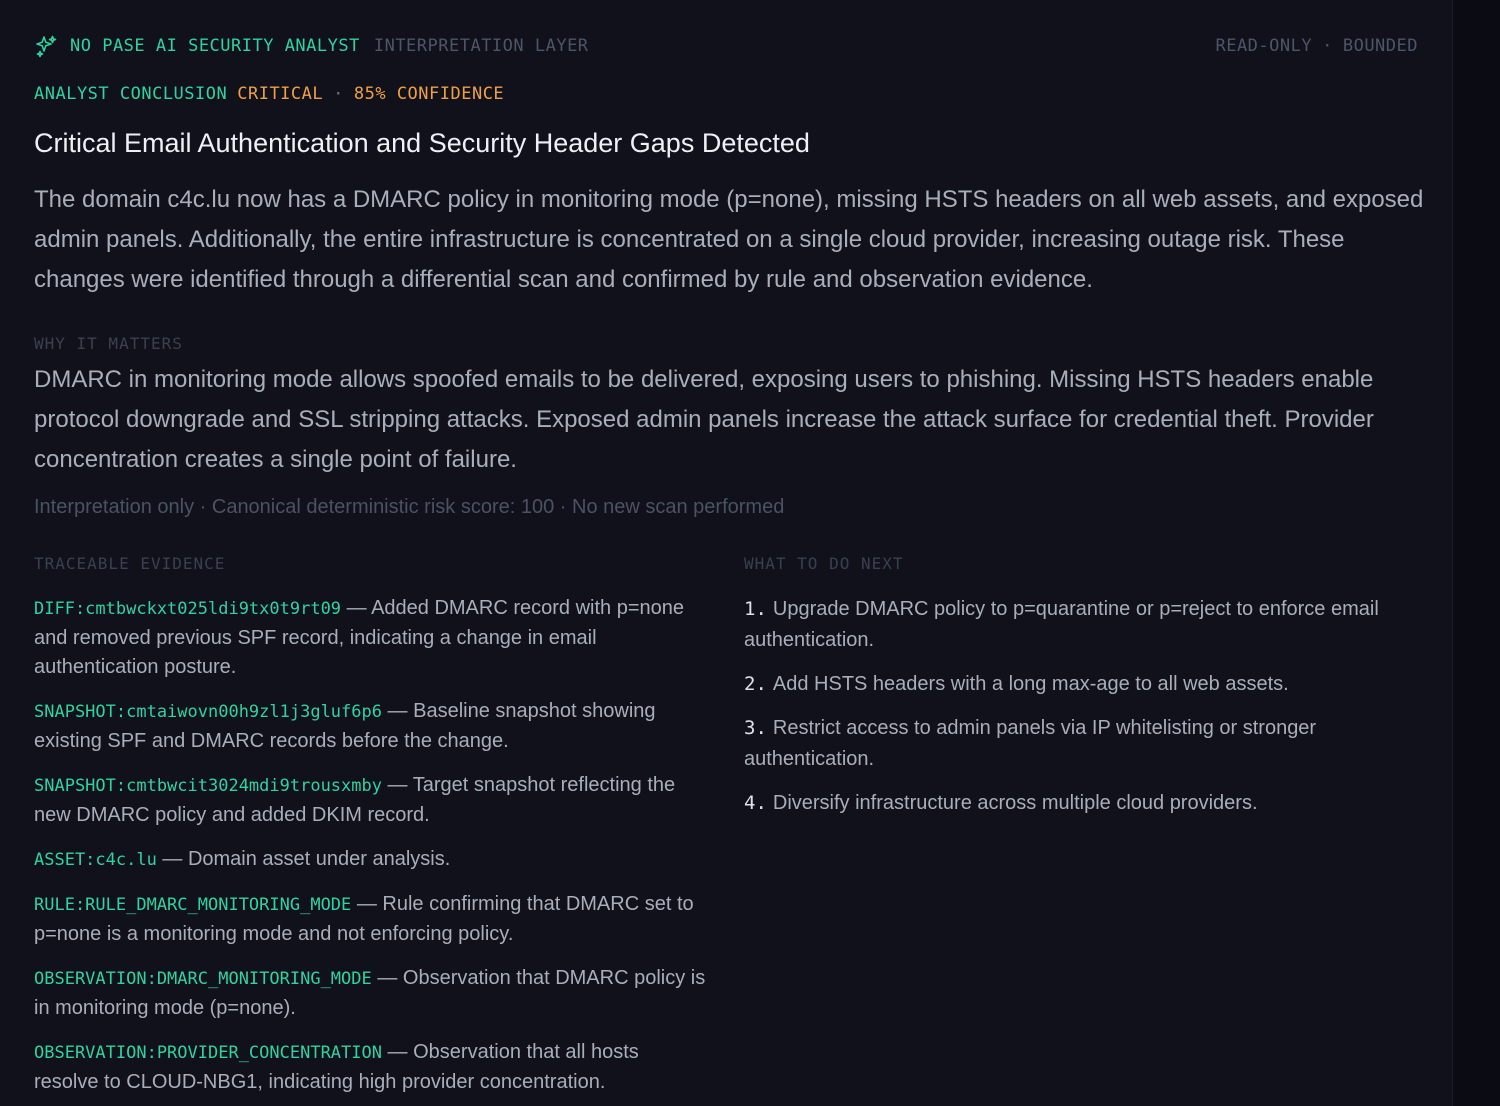  I want to click on severity-badge: CRITICAL, so click(280, 94).